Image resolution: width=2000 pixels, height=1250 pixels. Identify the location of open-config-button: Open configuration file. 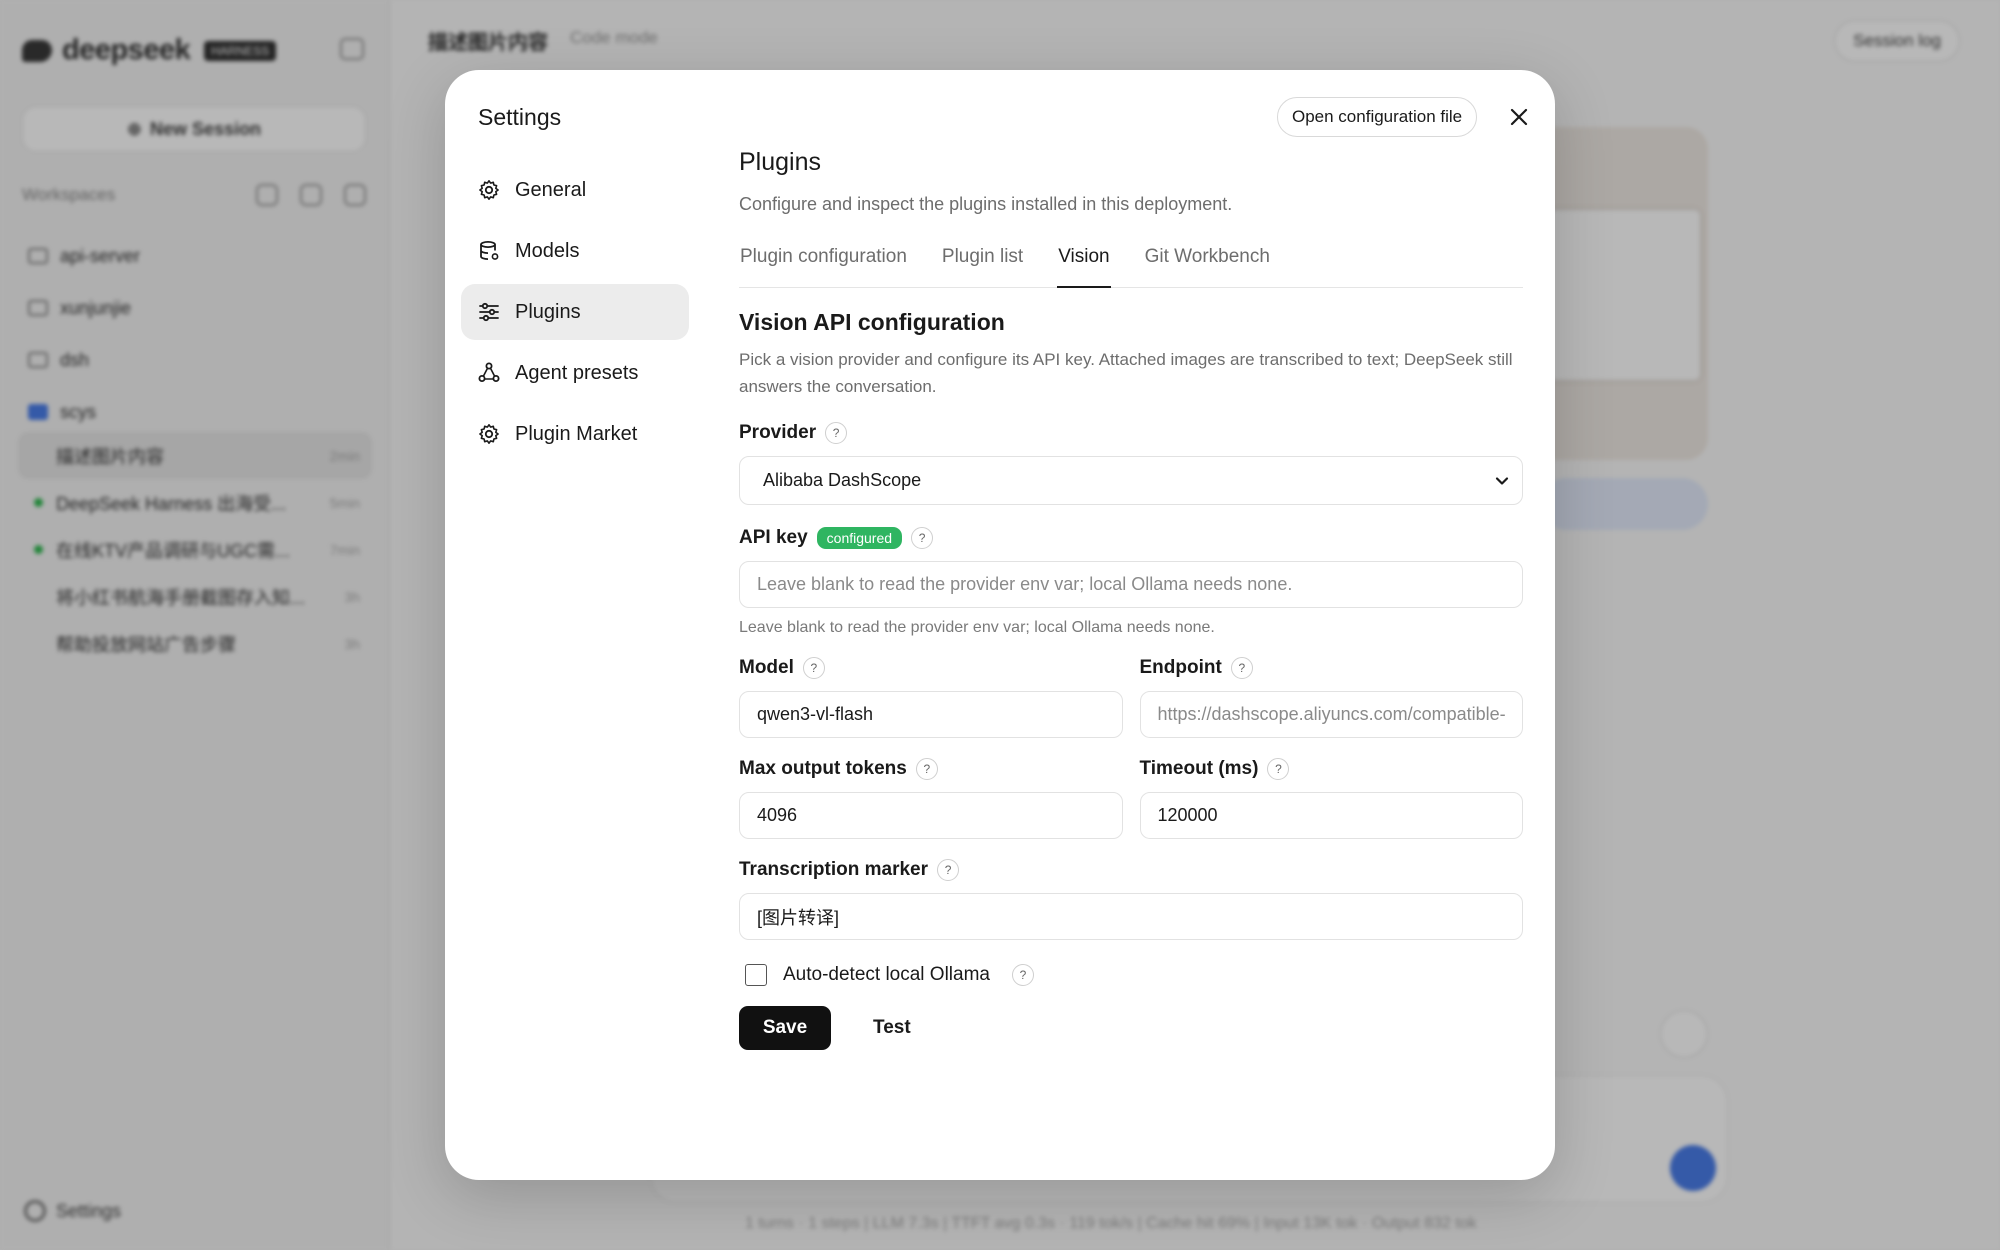
(1377, 117).